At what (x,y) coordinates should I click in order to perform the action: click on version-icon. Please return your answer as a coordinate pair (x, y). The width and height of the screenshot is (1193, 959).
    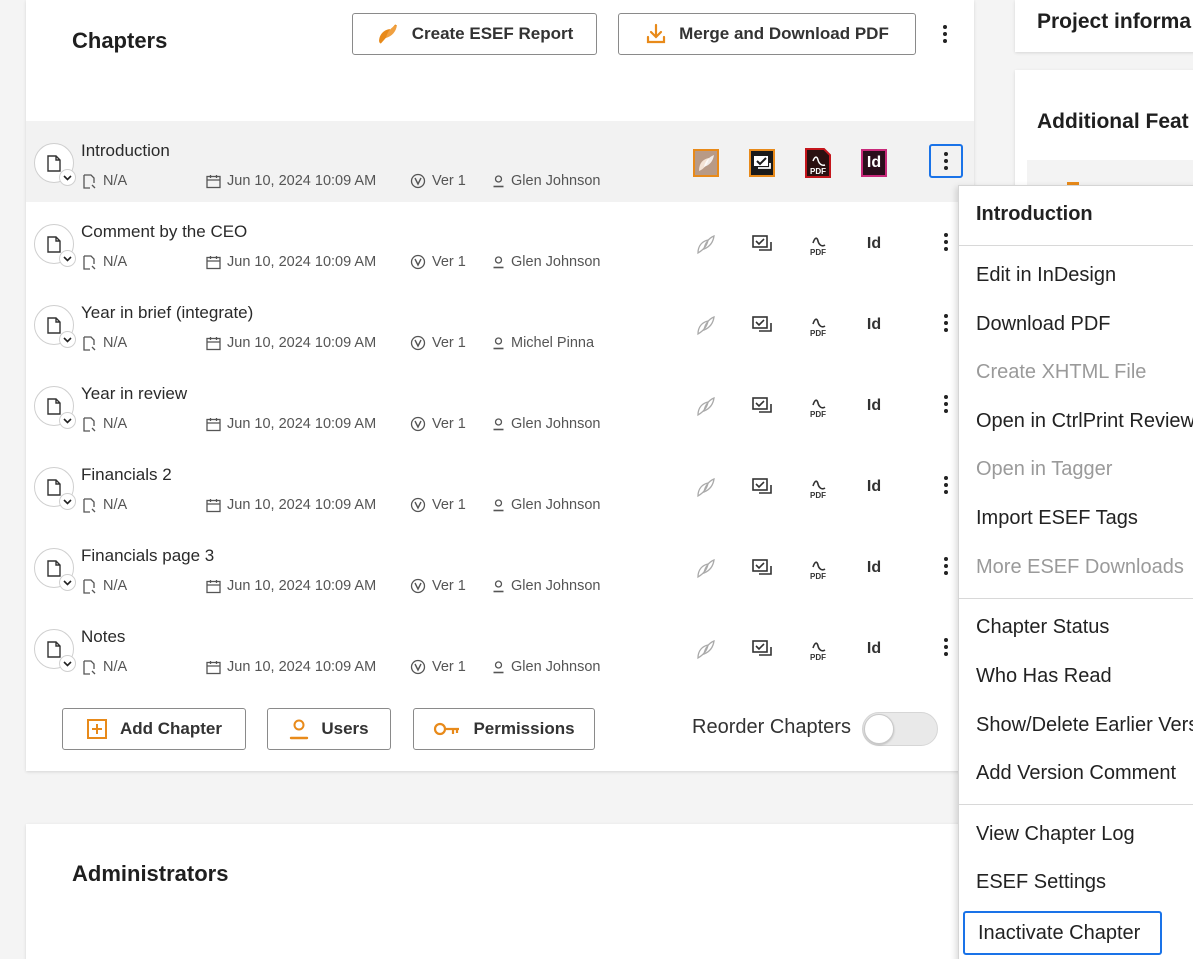
    Looking at the image, I should click on (418, 505).